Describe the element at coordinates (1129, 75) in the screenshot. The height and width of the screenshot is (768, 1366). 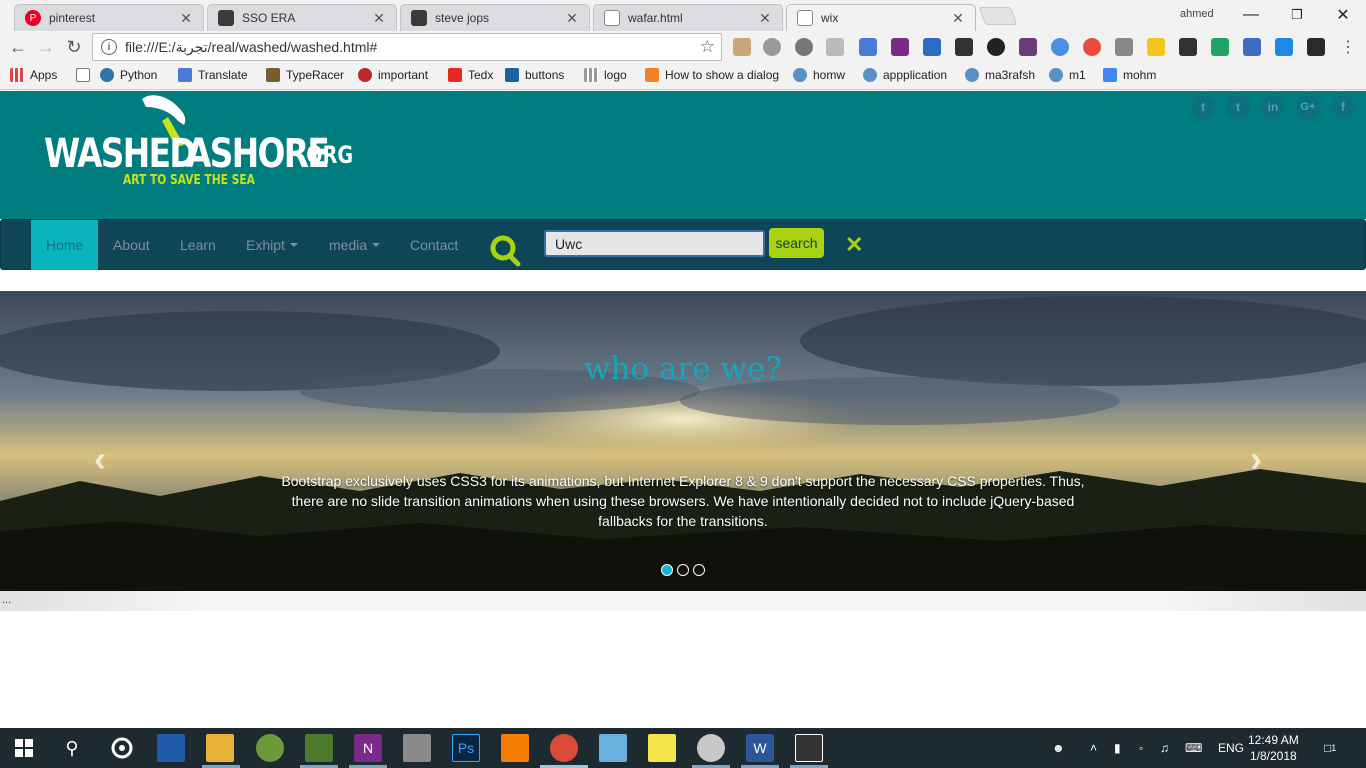
I see `bookmark-mohm: mohm` at that location.